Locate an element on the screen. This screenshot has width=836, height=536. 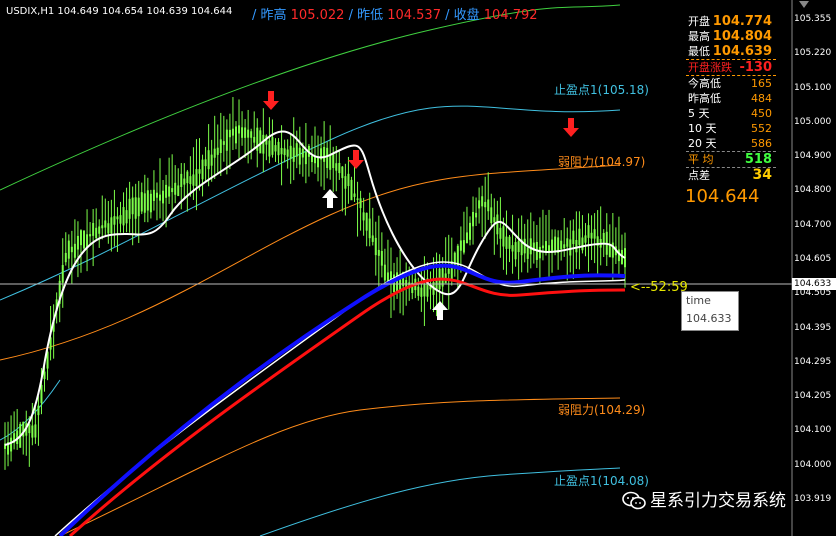
stat-value: 165 is located at coordinates (761, 83).